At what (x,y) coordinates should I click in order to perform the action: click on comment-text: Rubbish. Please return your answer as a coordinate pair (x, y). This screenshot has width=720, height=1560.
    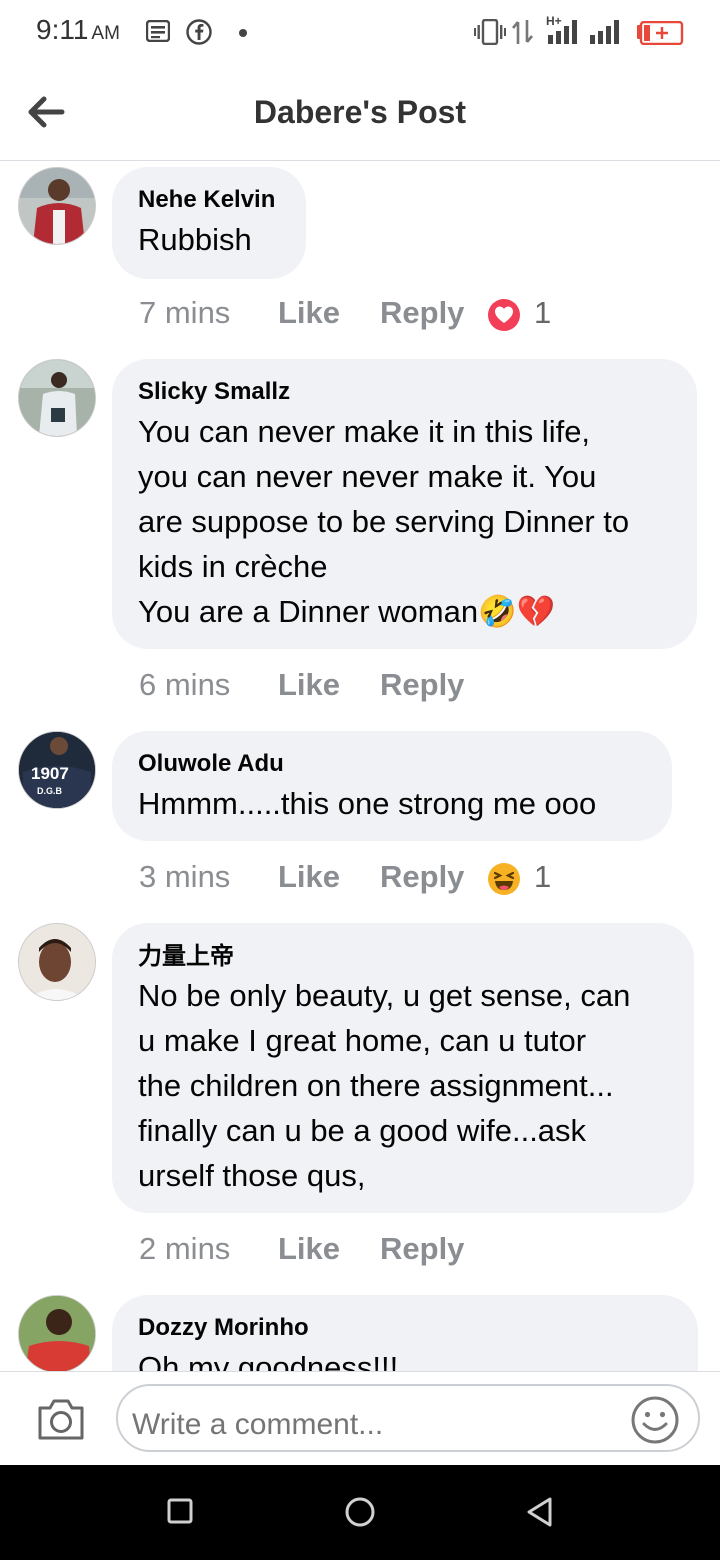
    Looking at the image, I should click on (195, 239).